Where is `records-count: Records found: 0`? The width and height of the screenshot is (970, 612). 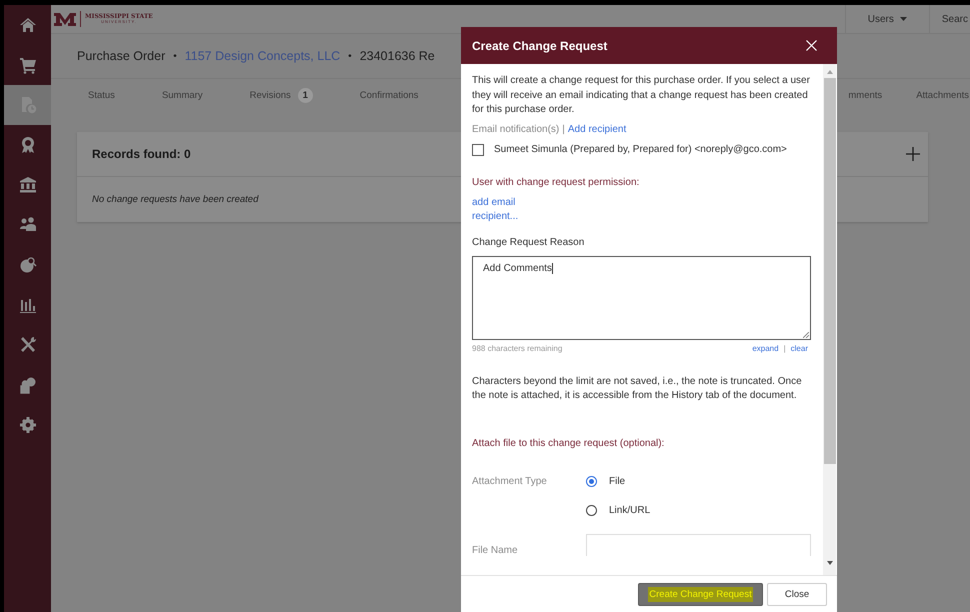
records-count: Records found: 0 is located at coordinates (141, 154).